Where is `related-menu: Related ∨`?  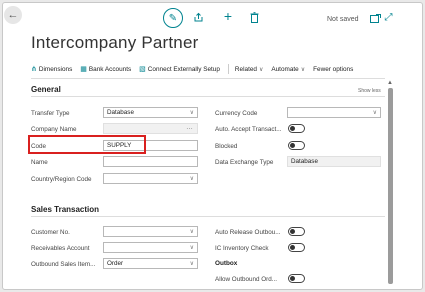
related-menu: Related ∨ is located at coordinates (249, 69).